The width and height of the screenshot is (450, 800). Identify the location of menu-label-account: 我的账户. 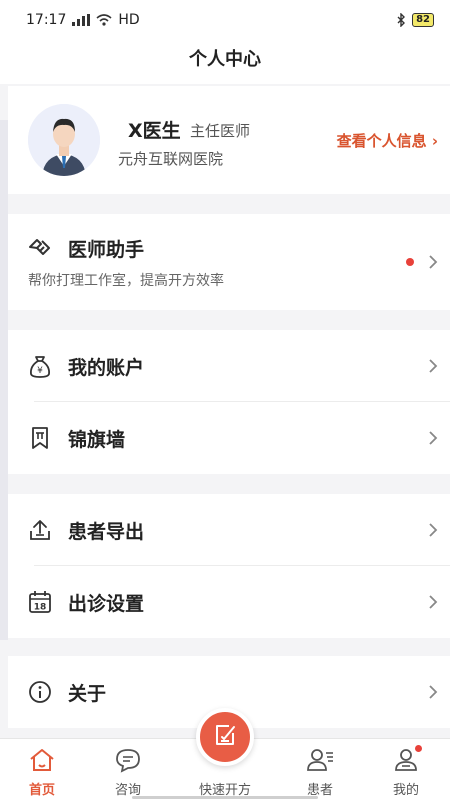
(106, 367).